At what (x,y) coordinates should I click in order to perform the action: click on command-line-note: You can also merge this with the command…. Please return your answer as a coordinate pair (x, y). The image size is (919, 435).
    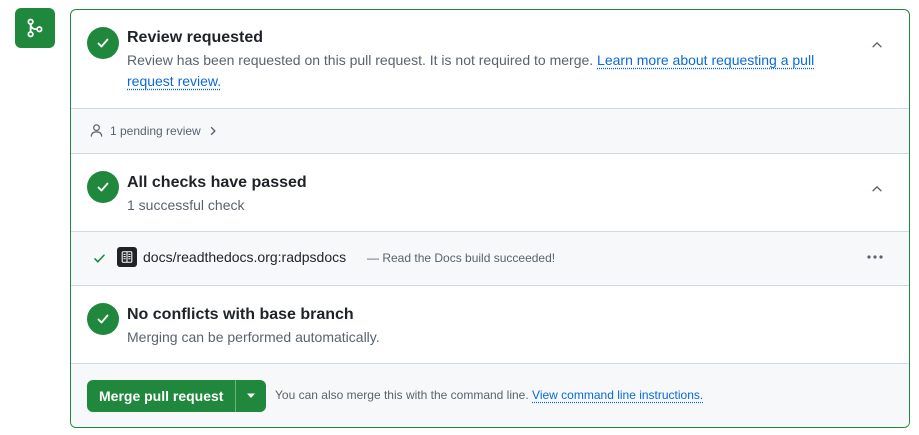
    Looking at the image, I should click on (489, 395).